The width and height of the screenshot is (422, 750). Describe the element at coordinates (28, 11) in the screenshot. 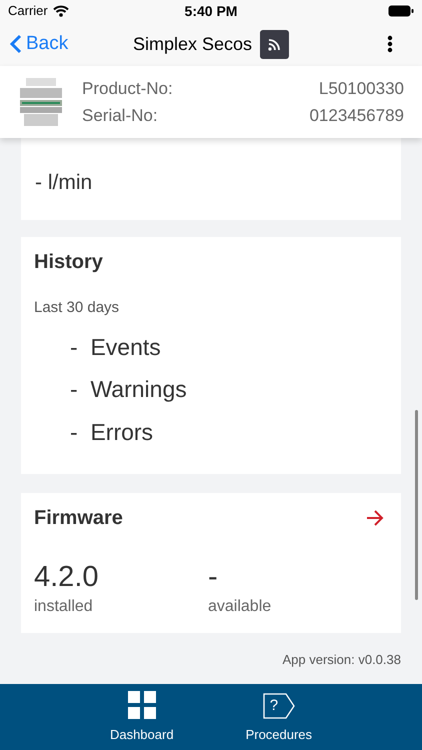

I see `carrier-label: Carrier` at that location.